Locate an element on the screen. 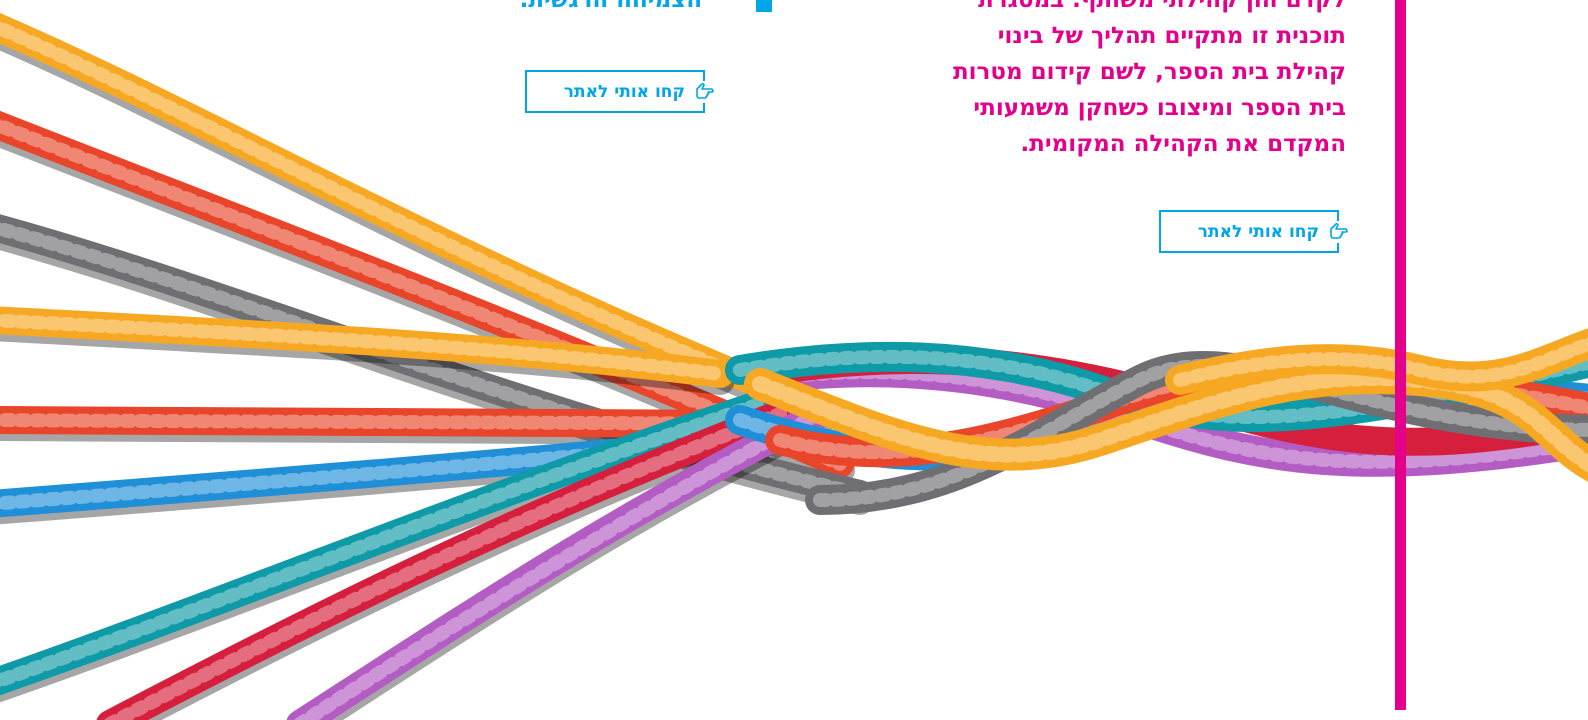  mid-text-column: הצמיחה הרגשית. is located at coordinates (586, 9).